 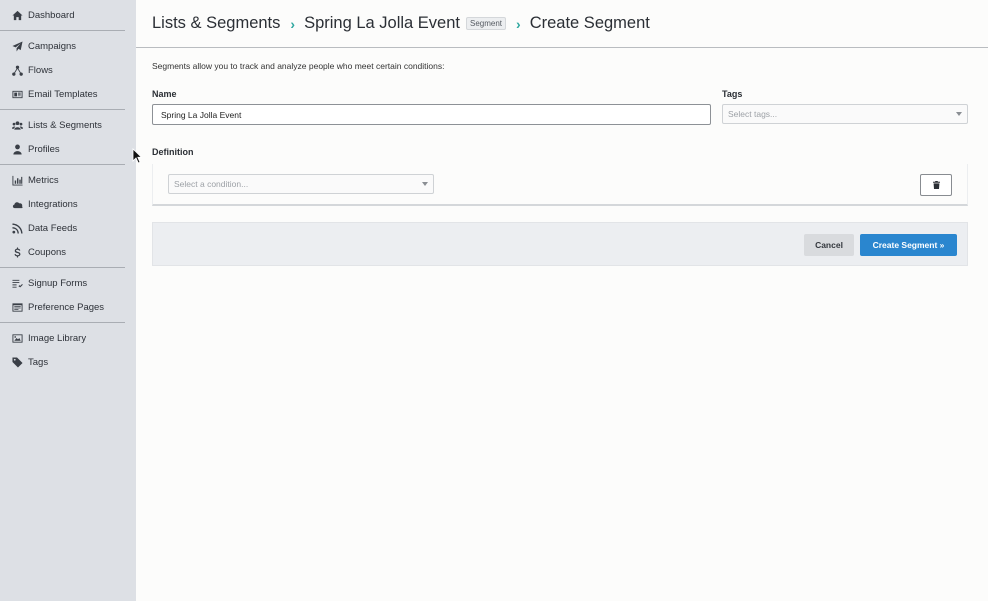 I want to click on sidebar-item-signup-forms: Signup Forms, so click(x=62, y=283).